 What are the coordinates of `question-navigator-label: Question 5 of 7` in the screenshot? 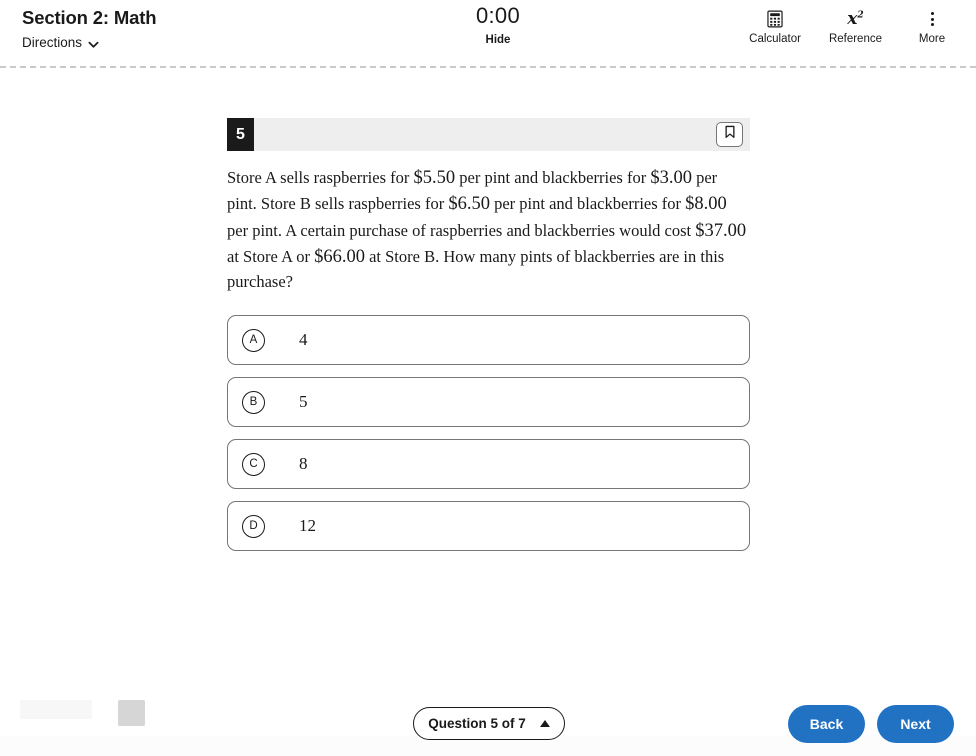 It's located at (477, 723).